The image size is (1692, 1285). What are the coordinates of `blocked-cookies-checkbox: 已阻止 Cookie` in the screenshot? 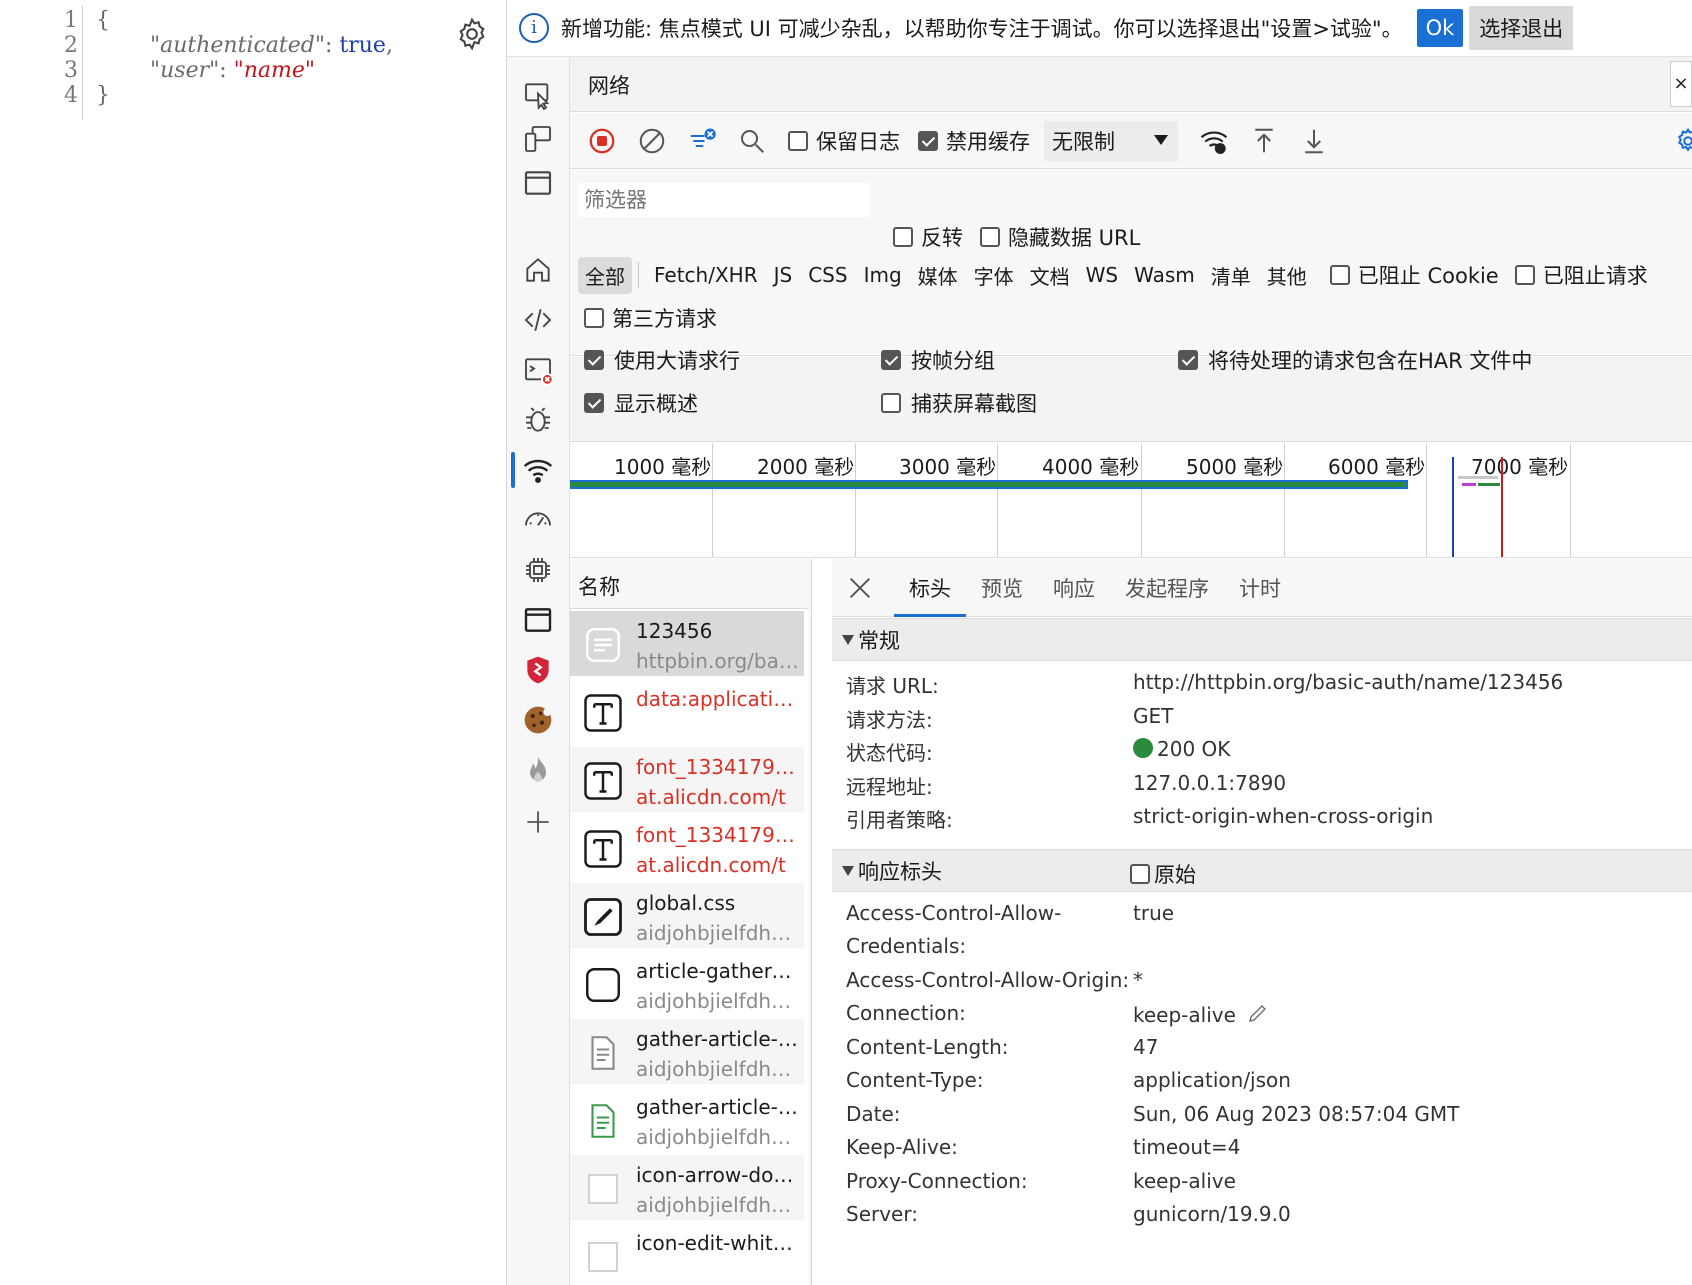 It's located at (1414, 275).